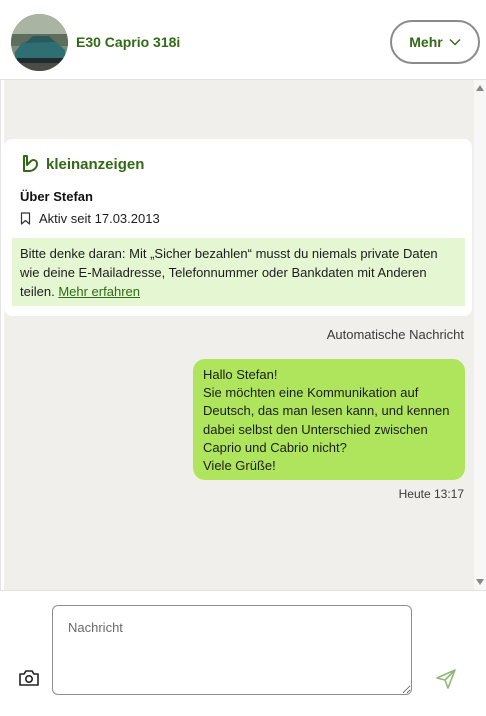 The width and height of the screenshot is (486, 716). What do you see at coordinates (455, 42) in the screenshot?
I see `chevron-down-icon` at bounding box center [455, 42].